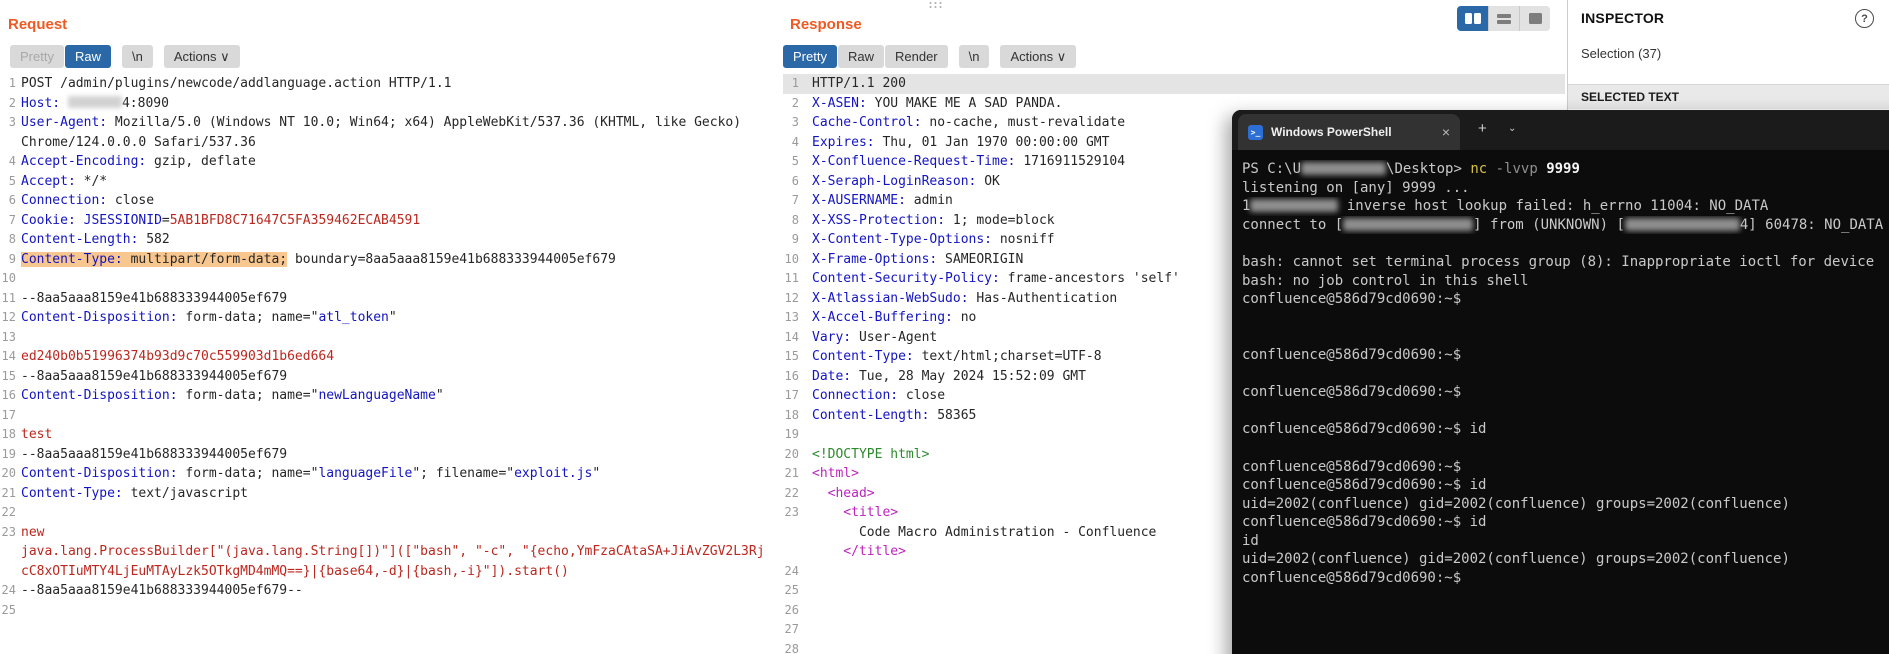  What do you see at coordinates (8, 434) in the screenshot?
I see `line-number: 18` at bounding box center [8, 434].